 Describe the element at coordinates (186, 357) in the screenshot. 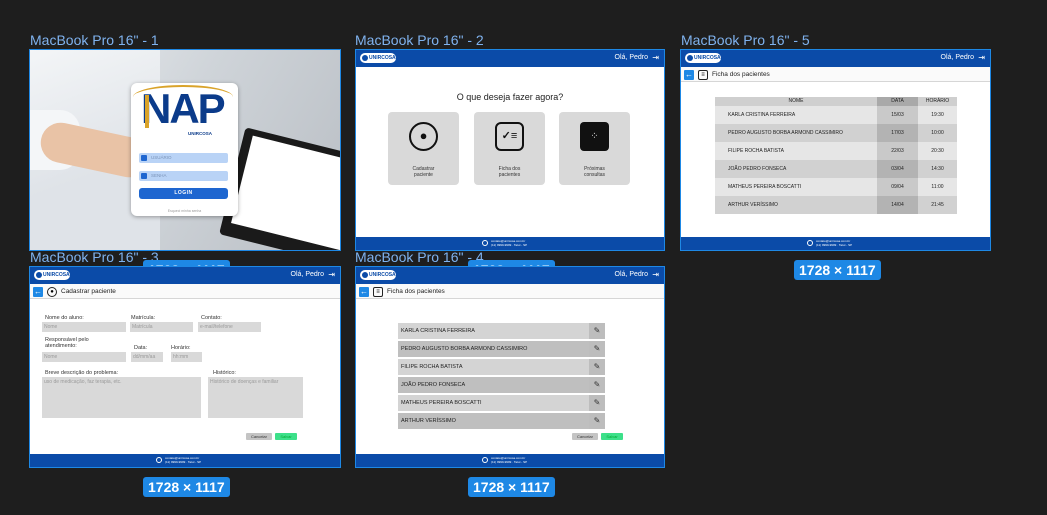

I see `time-input: hh:mm` at that location.